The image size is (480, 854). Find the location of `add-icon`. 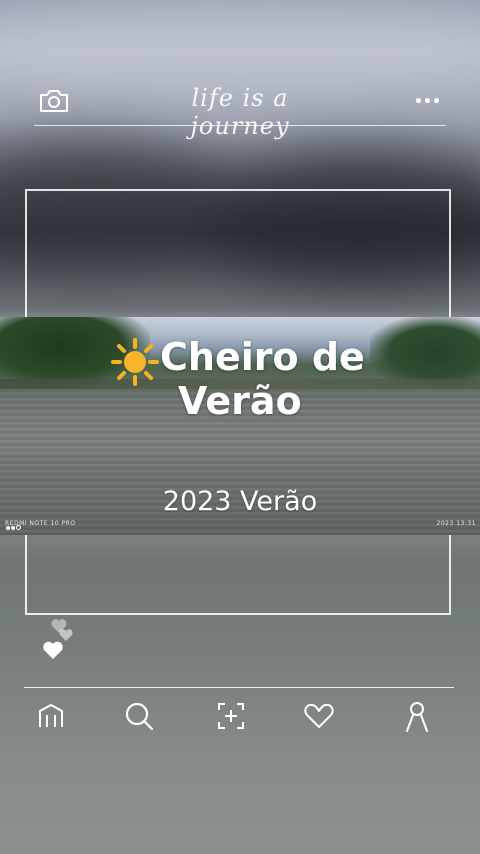

add-icon is located at coordinates (231, 716).